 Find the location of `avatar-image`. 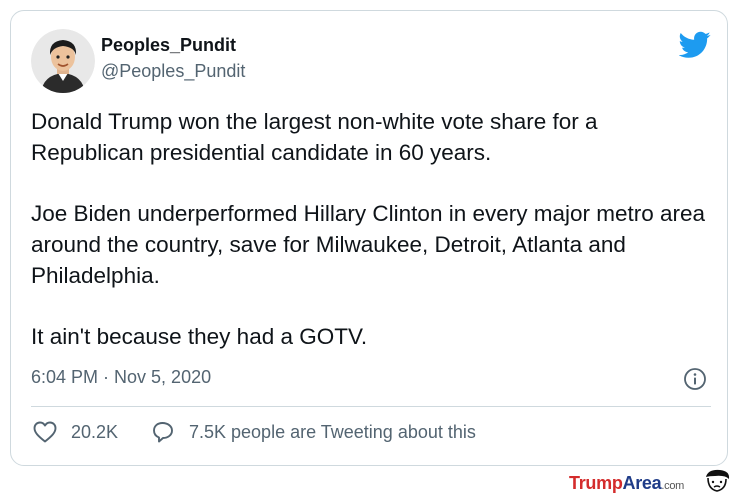

avatar-image is located at coordinates (63, 61).